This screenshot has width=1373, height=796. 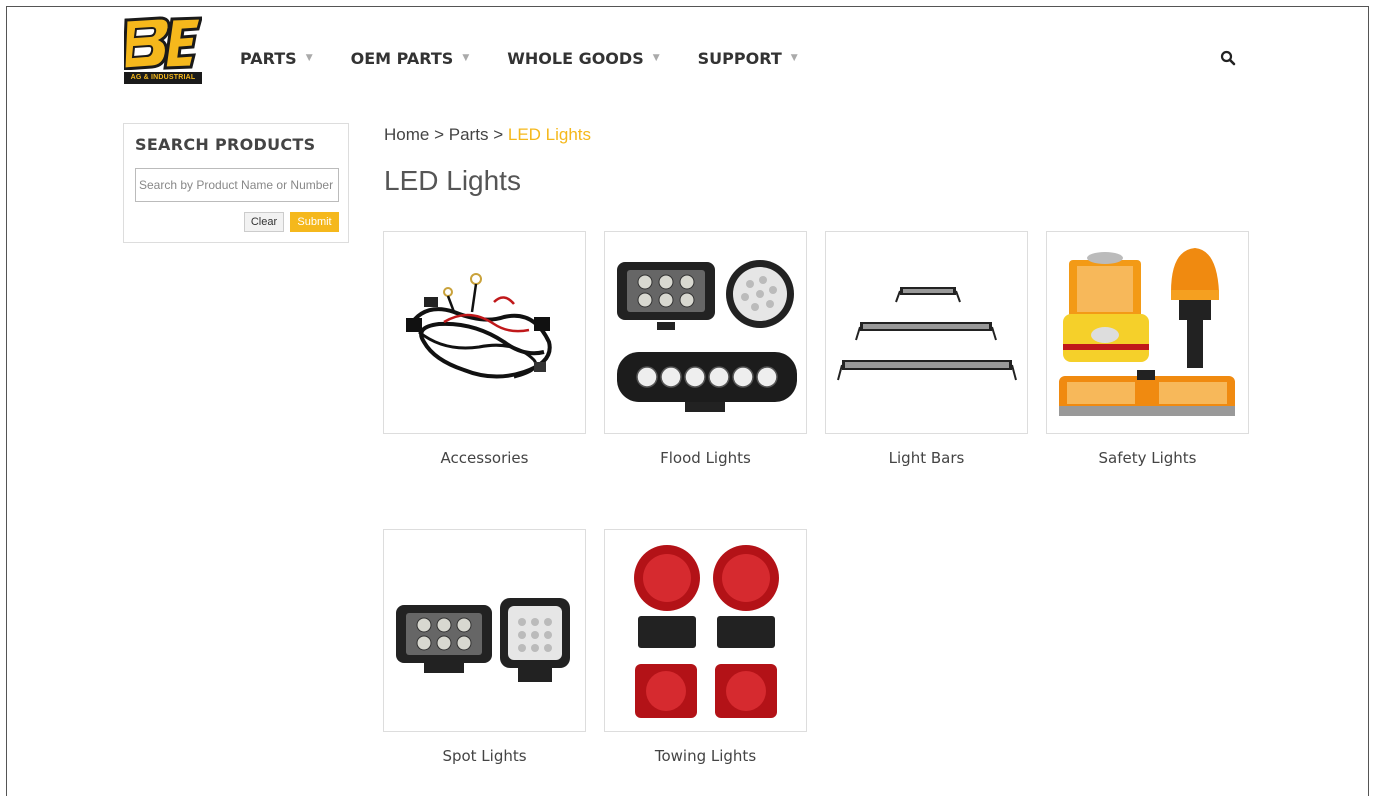 I want to click on nav-item-parts: PARTS ▼, so click(x=276, y=58).